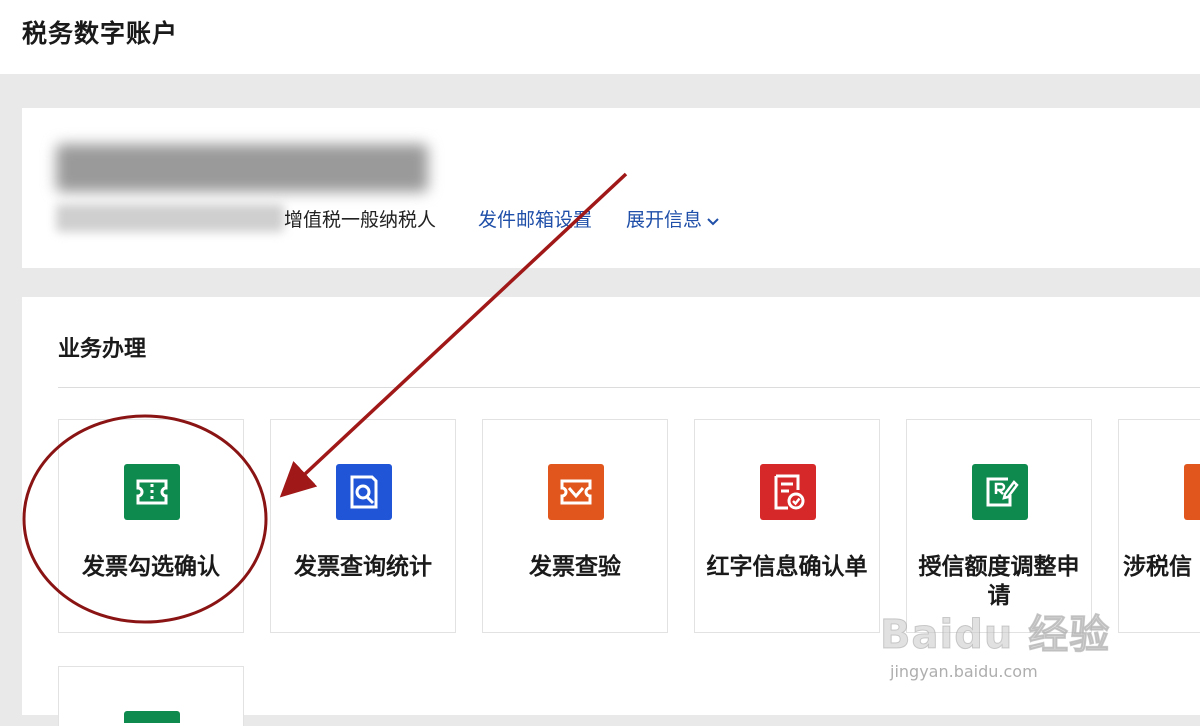  I want to click on tile-invoice-query: 发票查询统计, so click(363, 526).